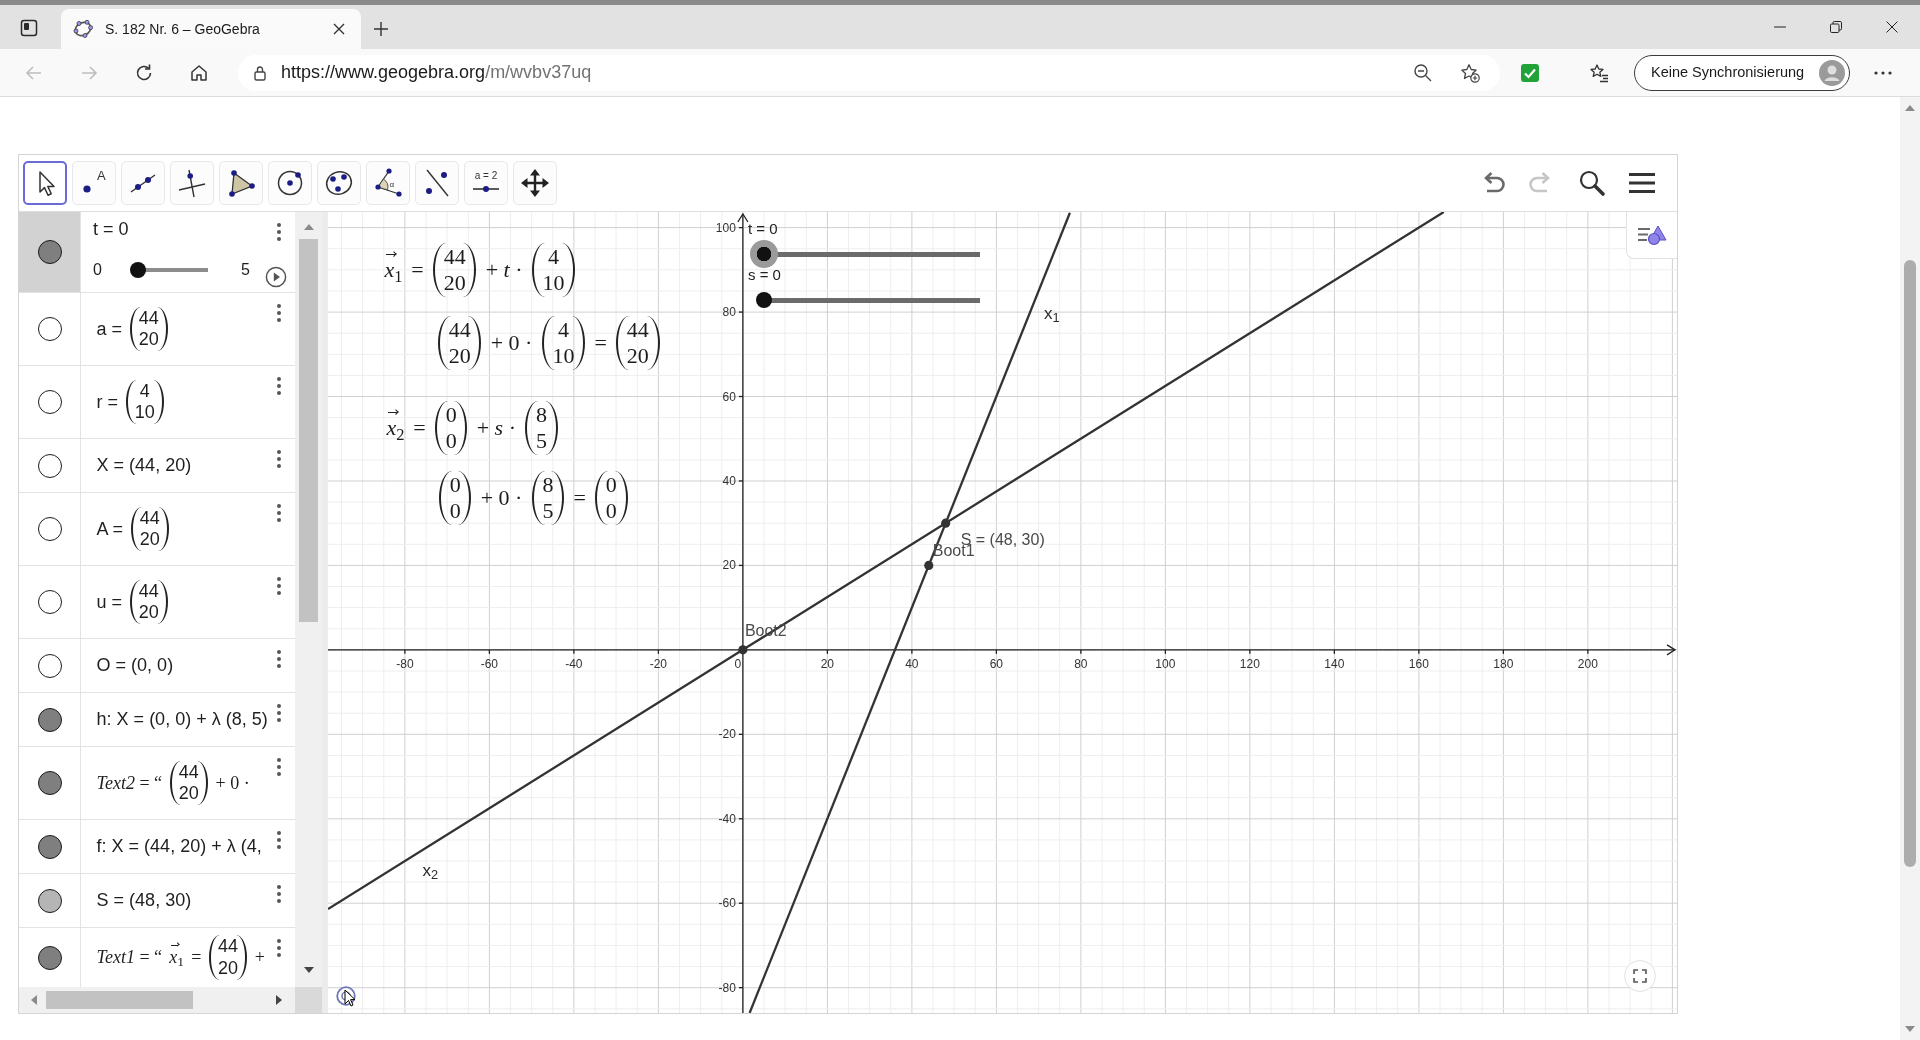  Describe the element at coordinates (405, 663) in the screenshot. I see `x-tick-label: -80` at that location.